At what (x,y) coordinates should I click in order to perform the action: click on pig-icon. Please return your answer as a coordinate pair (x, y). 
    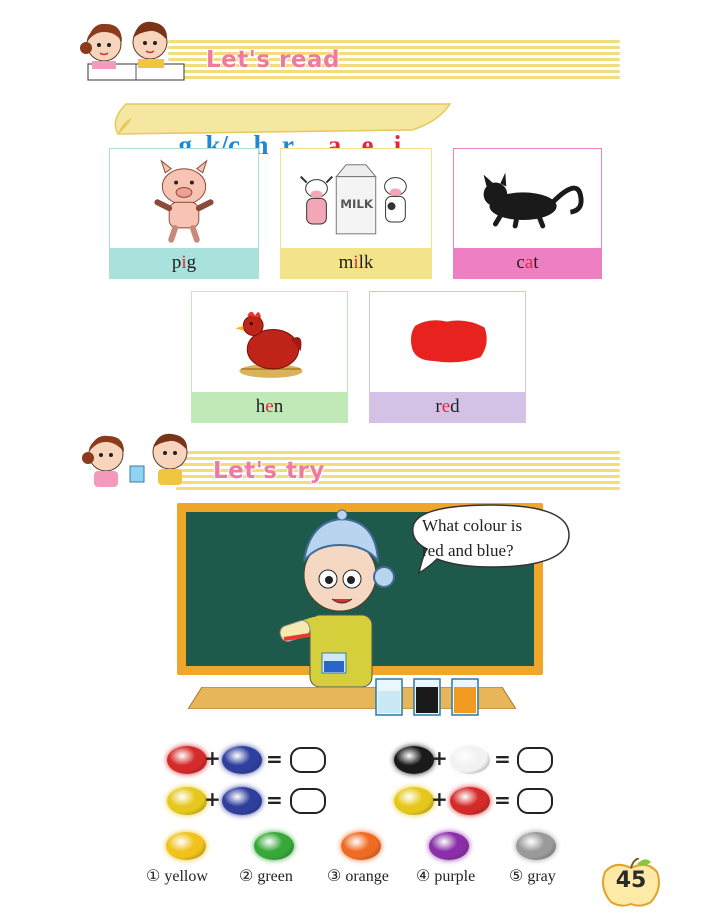
    Looking at the image, I should click on (184, 201).